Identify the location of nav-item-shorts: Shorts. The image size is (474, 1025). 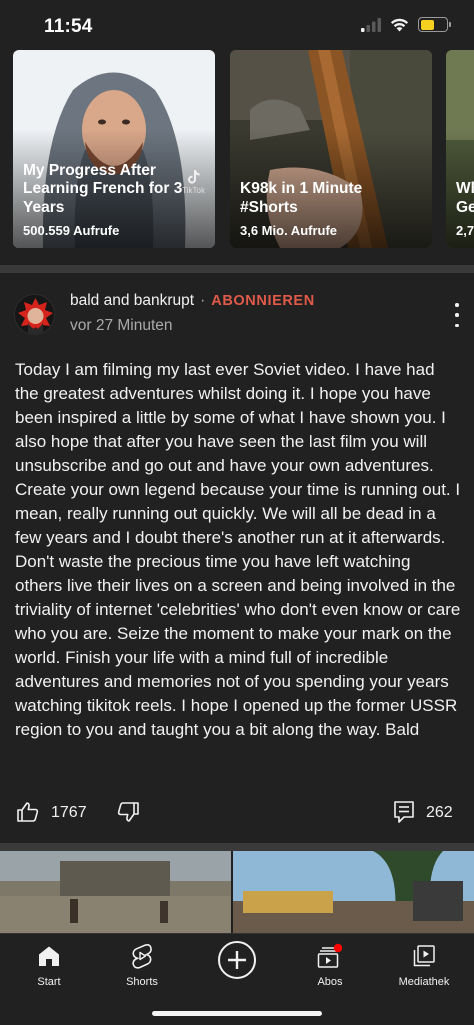
(142, 965).